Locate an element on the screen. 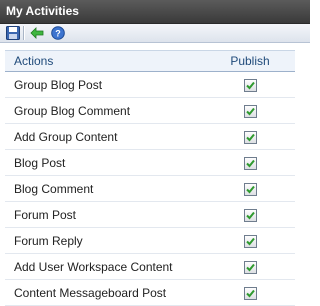 The image size is (320, 306). table-row: Group Blog Post is located at coordinates (150, 85).